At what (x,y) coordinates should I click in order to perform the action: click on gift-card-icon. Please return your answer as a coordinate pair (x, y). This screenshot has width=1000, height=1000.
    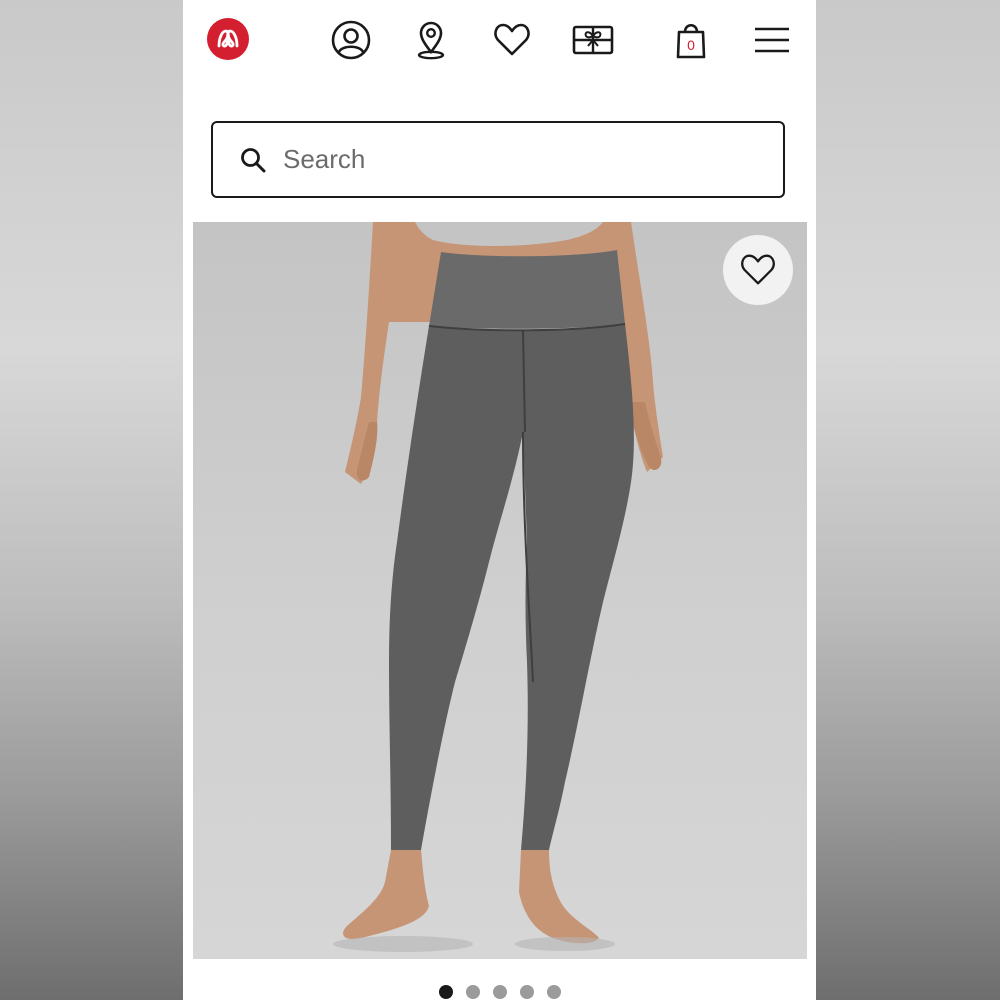
    Looking at the image, I should click on (593, 40).